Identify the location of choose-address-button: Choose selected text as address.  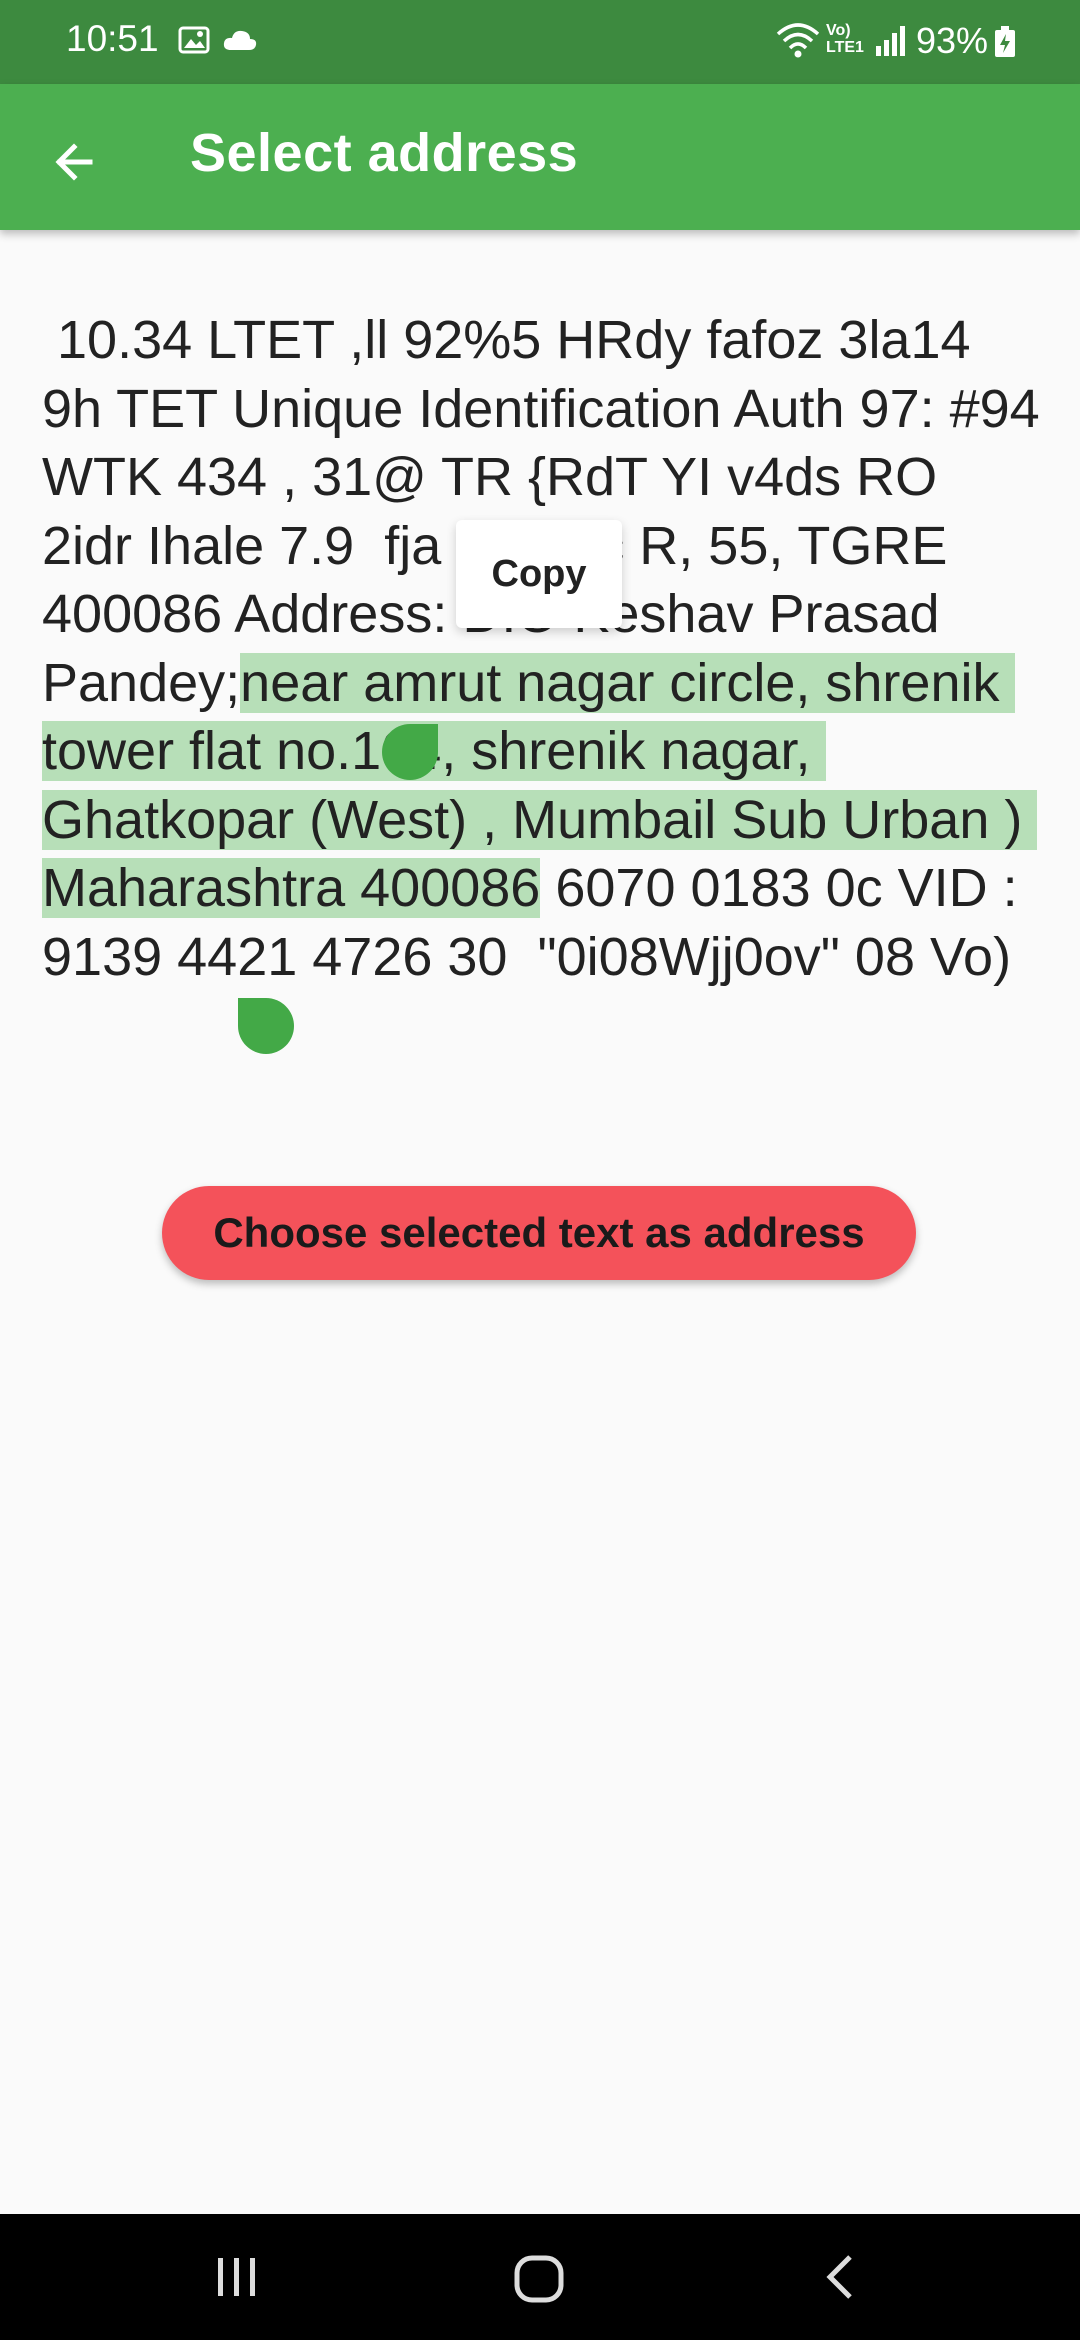
(539, 1233).